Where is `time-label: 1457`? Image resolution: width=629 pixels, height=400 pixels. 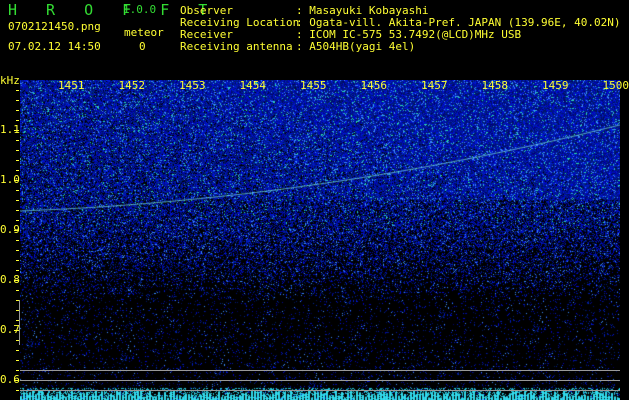 time-label: 1457 is located at coordinates (434, 85).